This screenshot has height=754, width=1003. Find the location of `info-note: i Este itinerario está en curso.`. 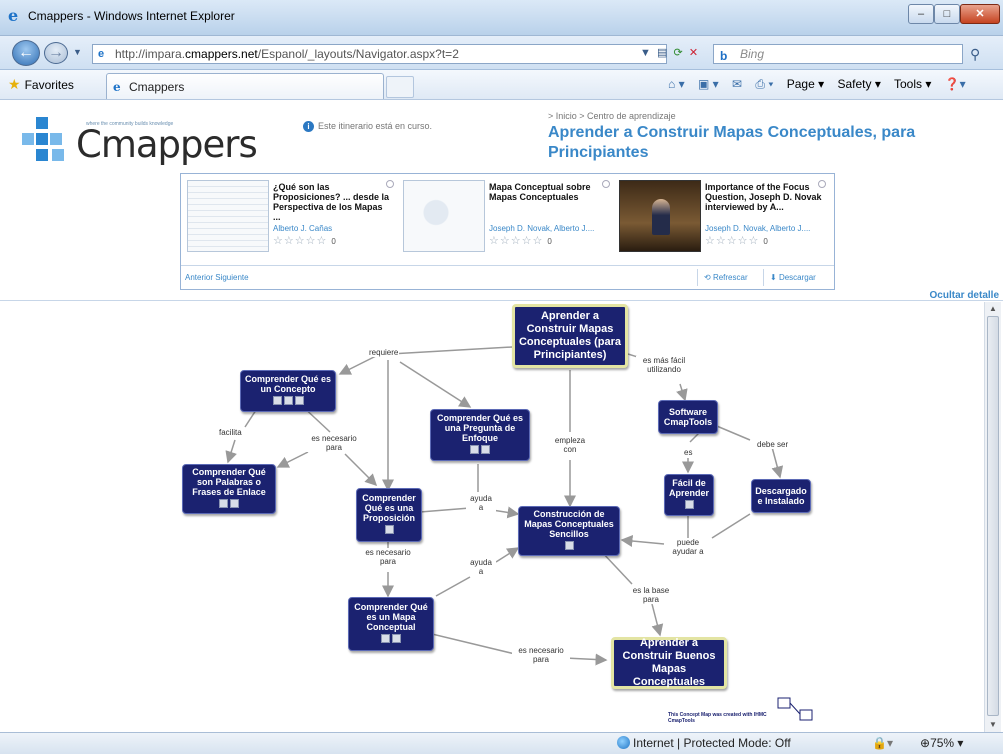

info-note: i Este itinerario está en curso. is located at coordinates (367, 126).